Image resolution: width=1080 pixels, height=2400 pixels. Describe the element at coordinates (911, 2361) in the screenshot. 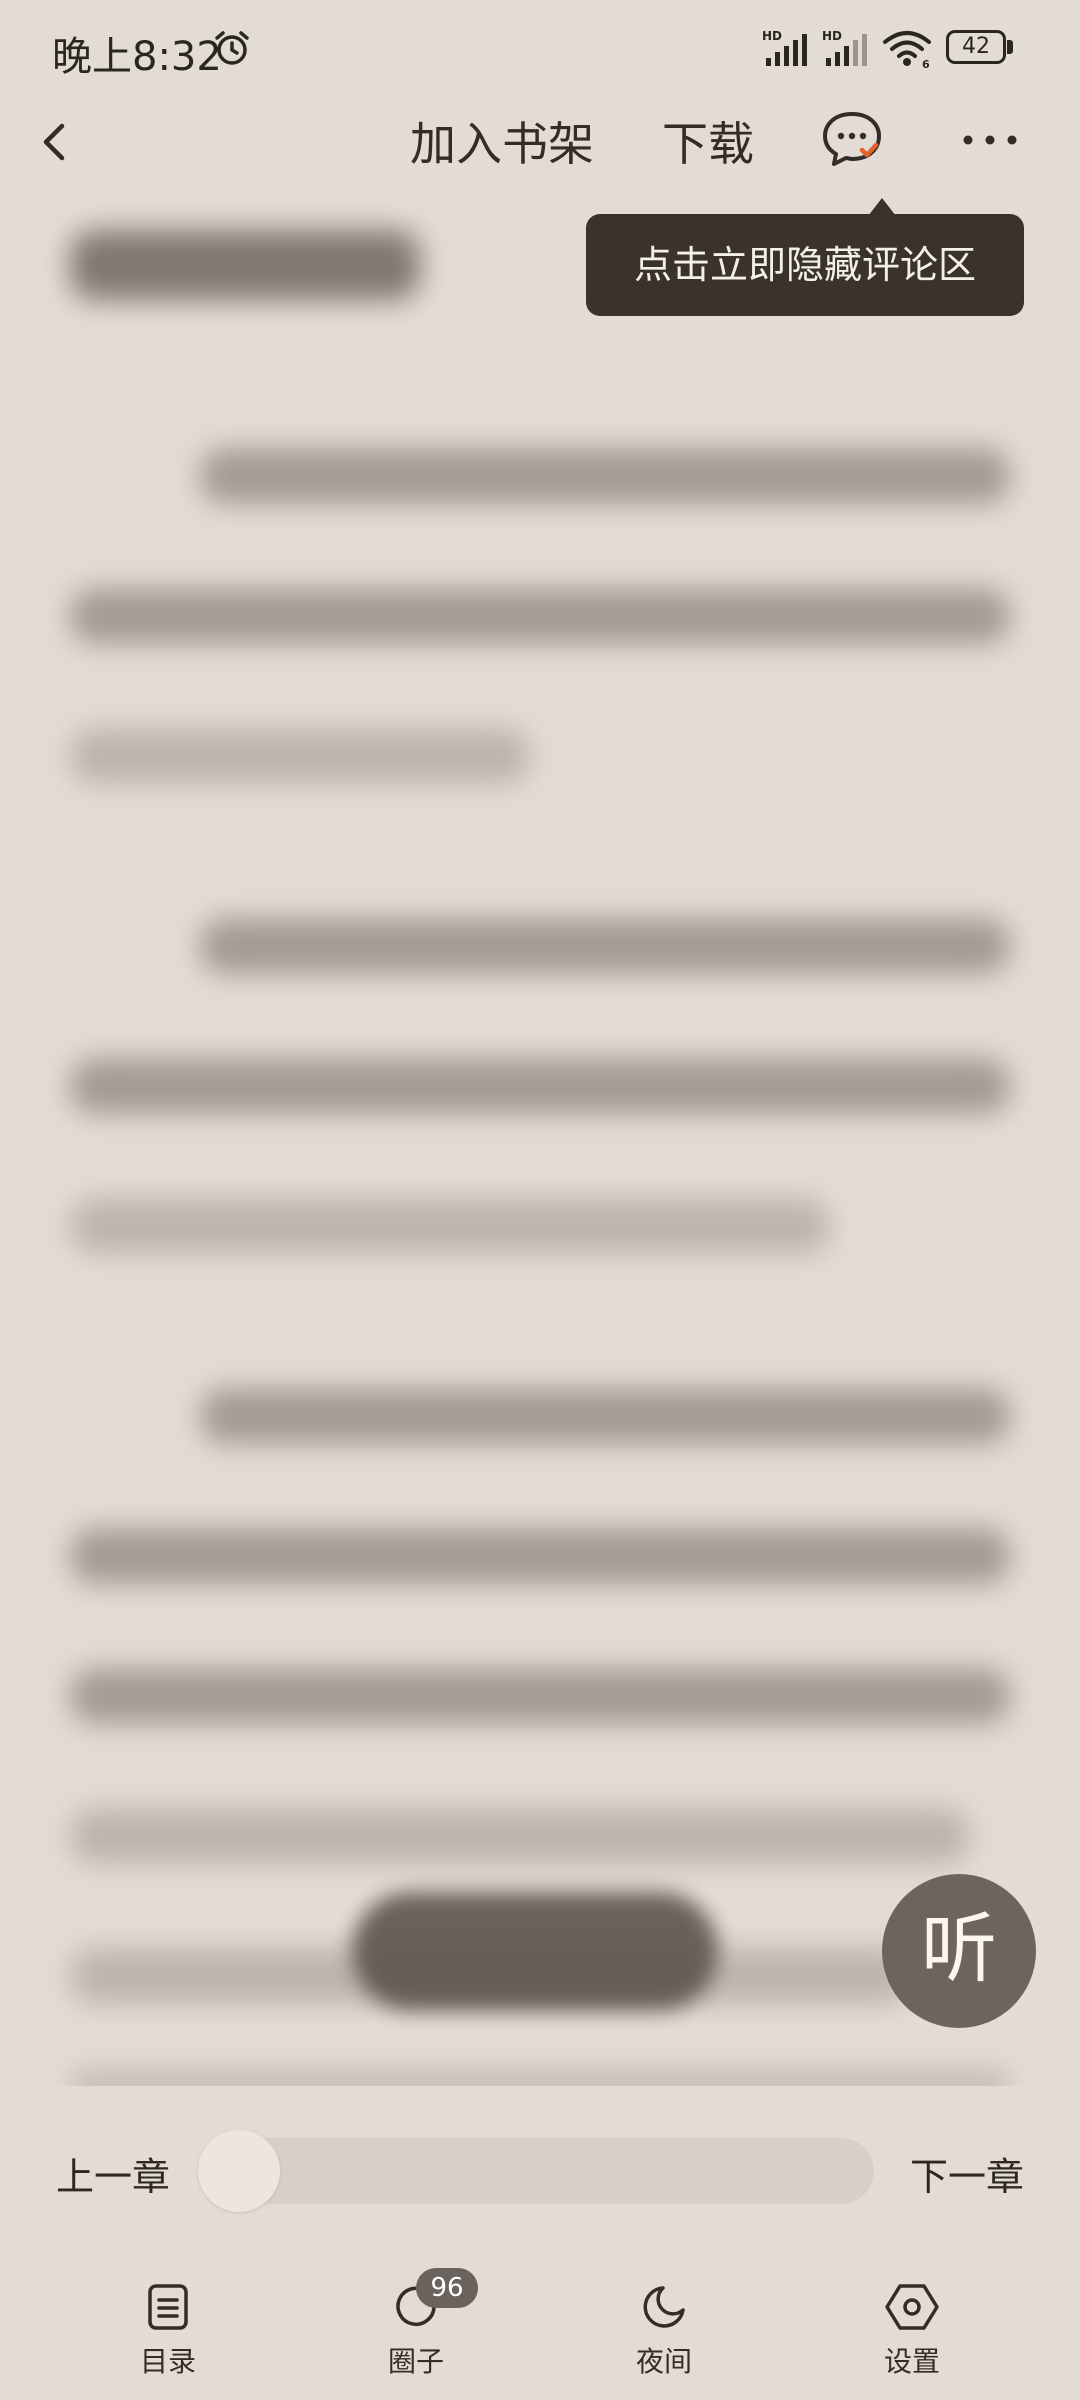

I see `nav-settings-label: 设置` at that location.